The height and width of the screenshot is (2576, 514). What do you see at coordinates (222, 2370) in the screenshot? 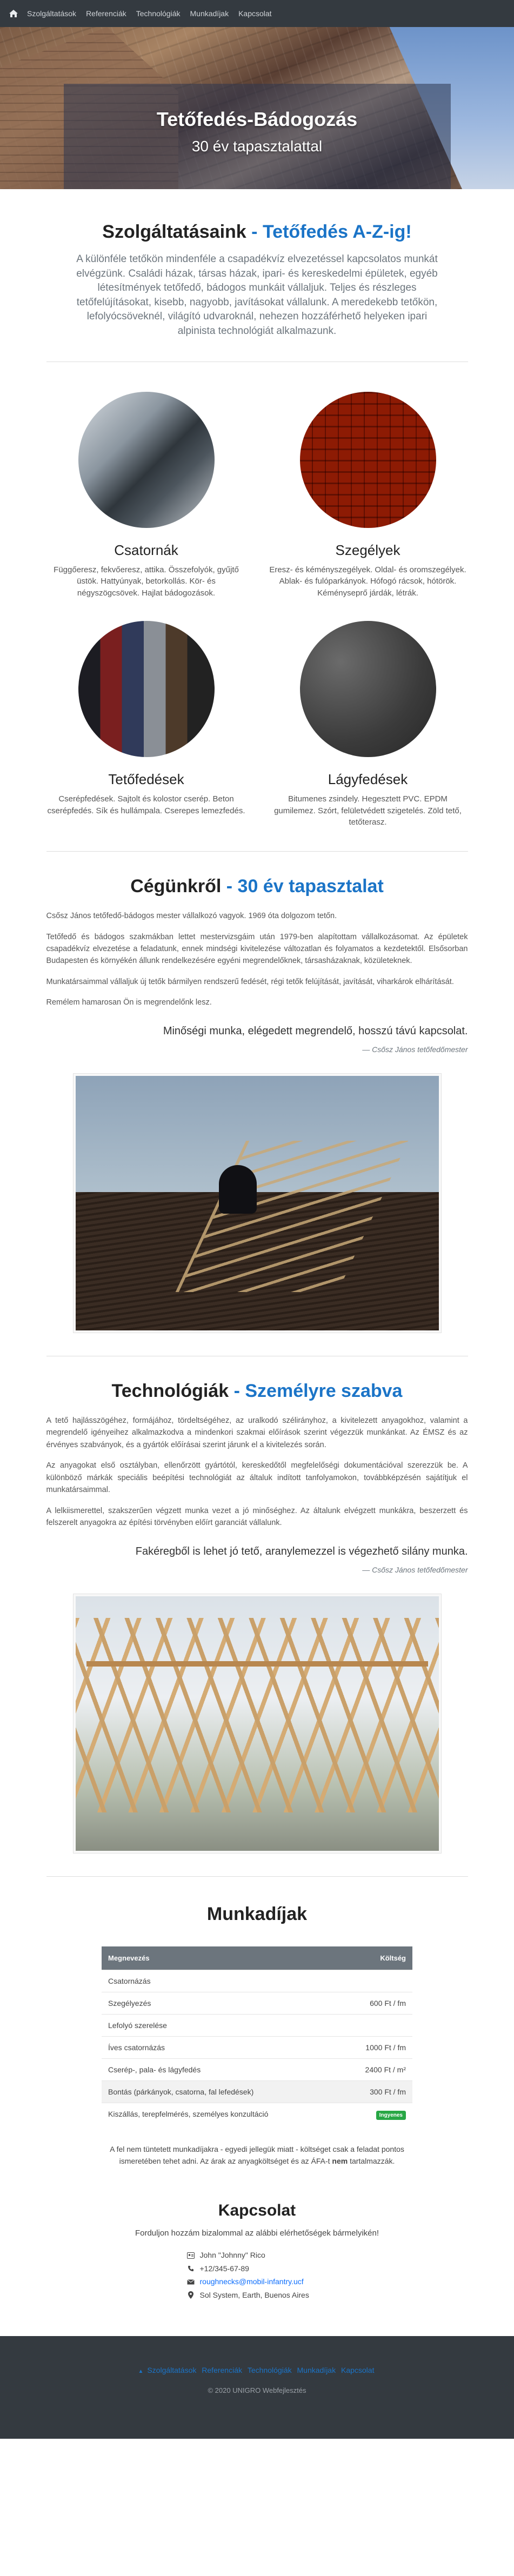
I see `footer-link-references: Referenciák` at bounding box center [222, 2370].